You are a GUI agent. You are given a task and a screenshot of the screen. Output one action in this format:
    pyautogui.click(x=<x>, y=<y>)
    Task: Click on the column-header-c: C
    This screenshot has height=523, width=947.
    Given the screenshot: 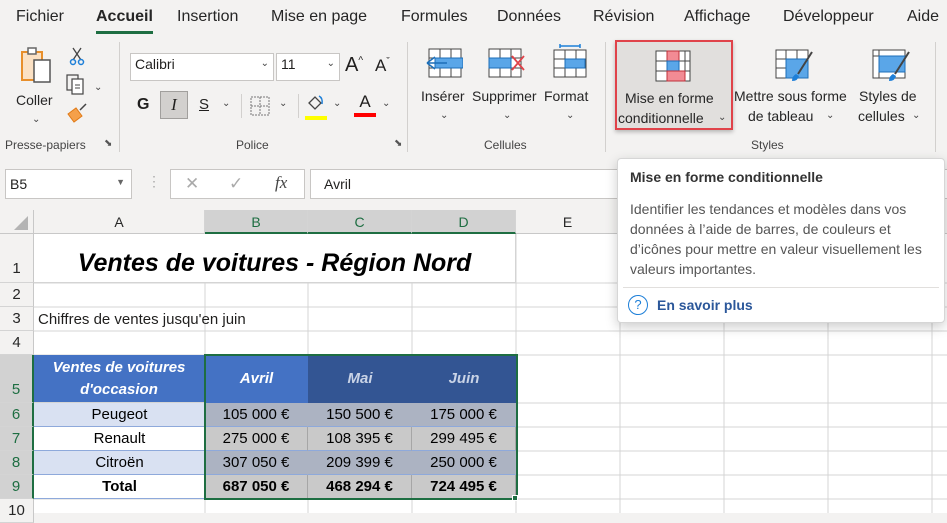 What is the action you would take?
    pyautogui.click(x=360, y=222)
    